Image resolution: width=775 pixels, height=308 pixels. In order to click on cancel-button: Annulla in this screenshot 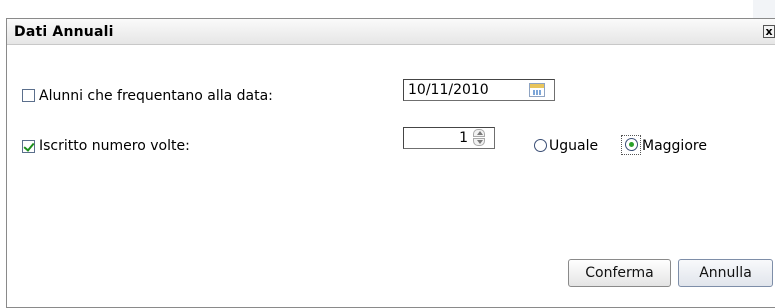, I will do `click(725, 273)`.